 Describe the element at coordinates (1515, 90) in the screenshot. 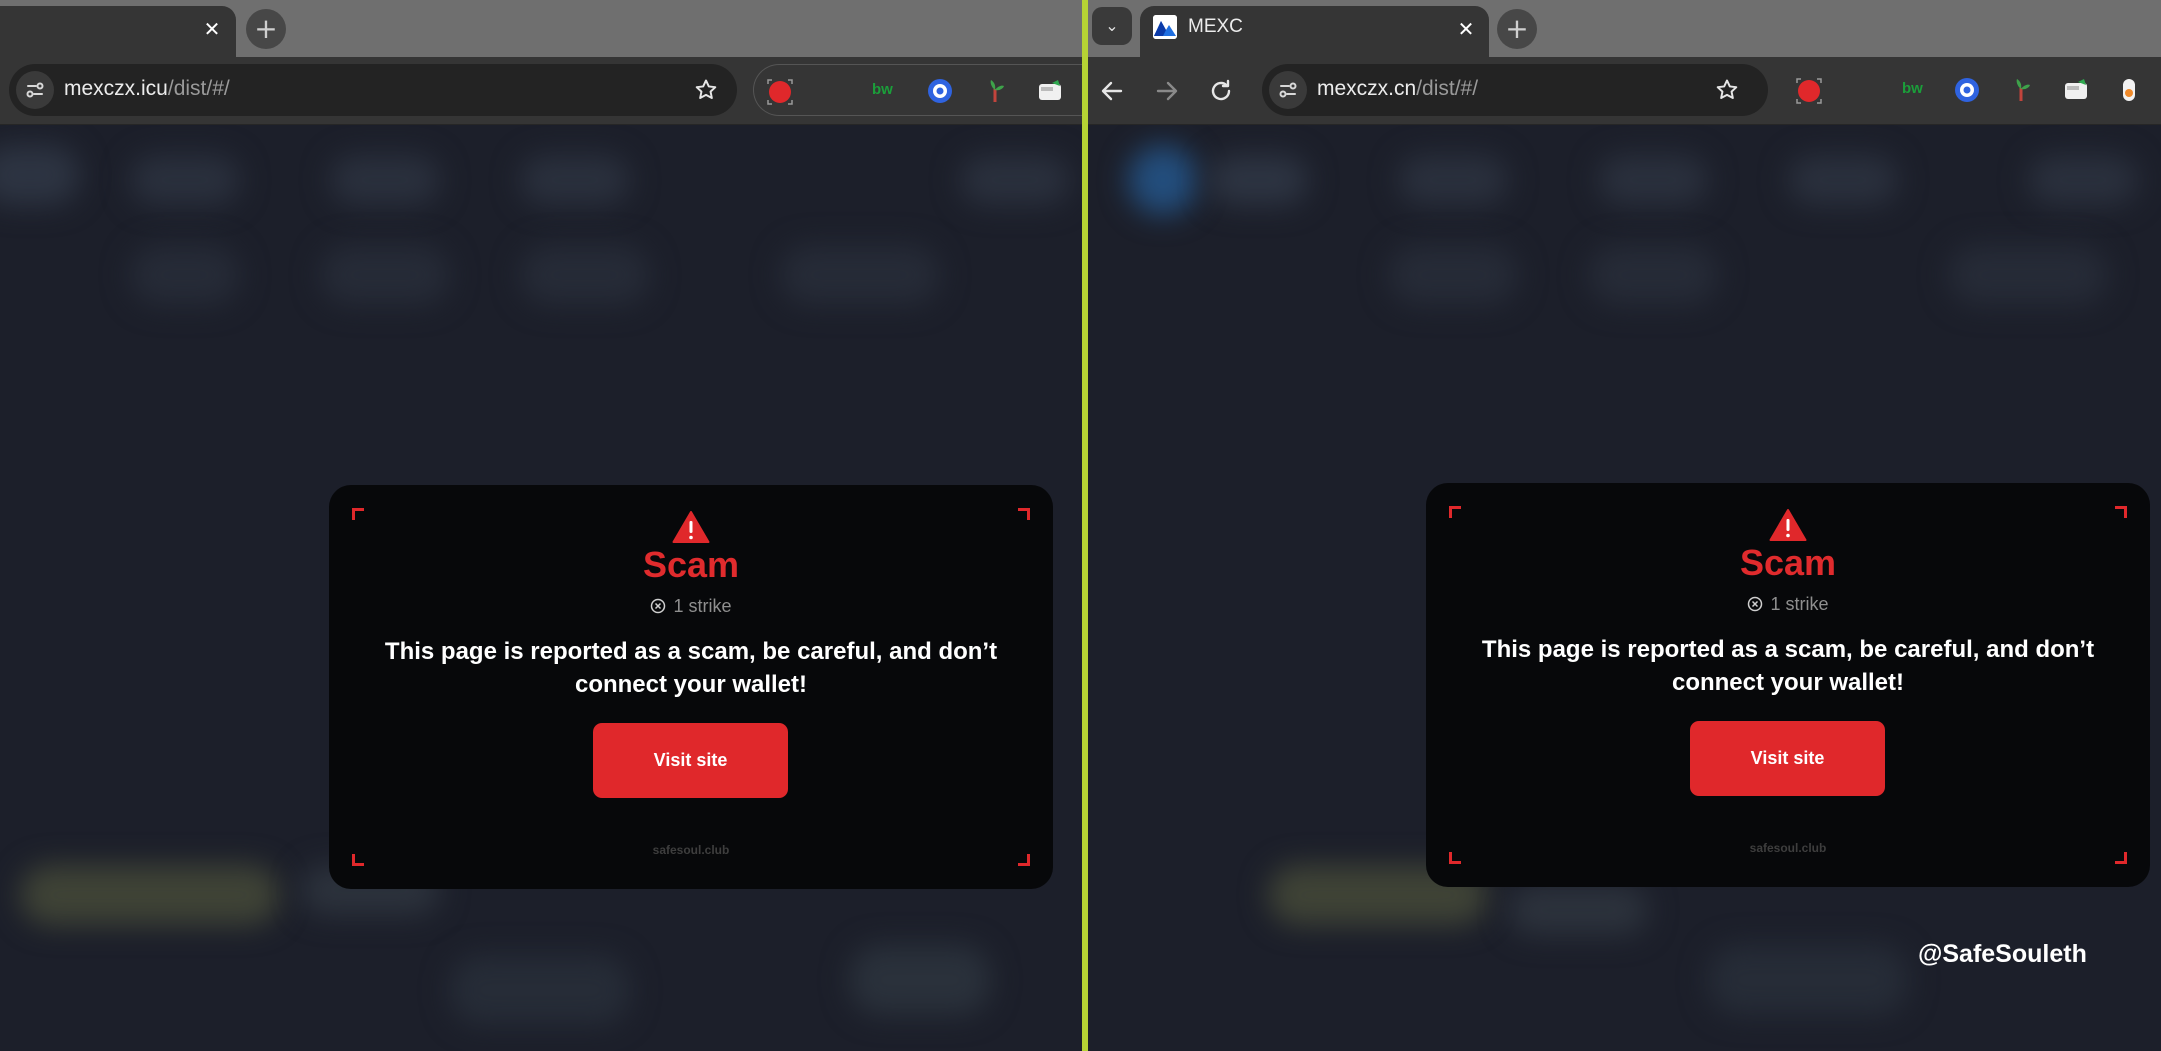

I see `address-bar: mexczx.cn/dist/#/` at that location.